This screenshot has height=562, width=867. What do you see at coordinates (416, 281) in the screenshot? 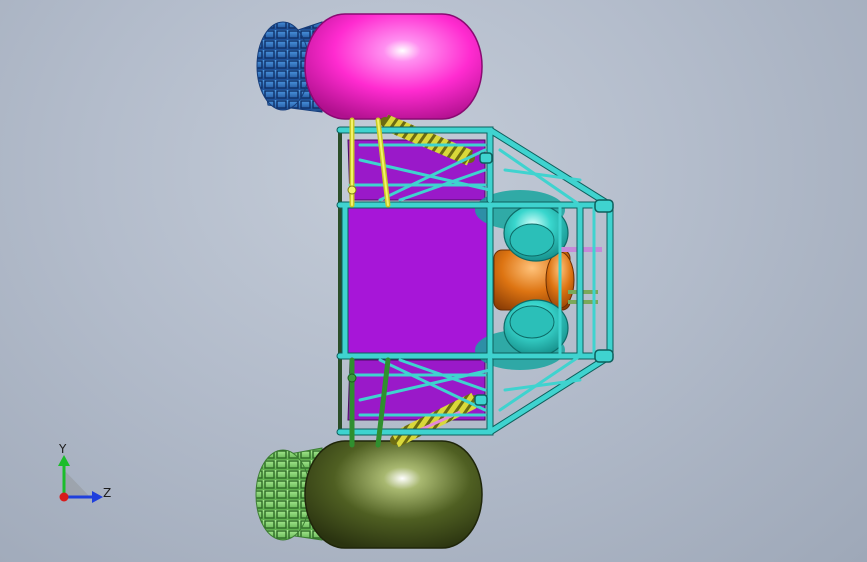
I see `main-floor-panel` at bounding box center [416, 281].